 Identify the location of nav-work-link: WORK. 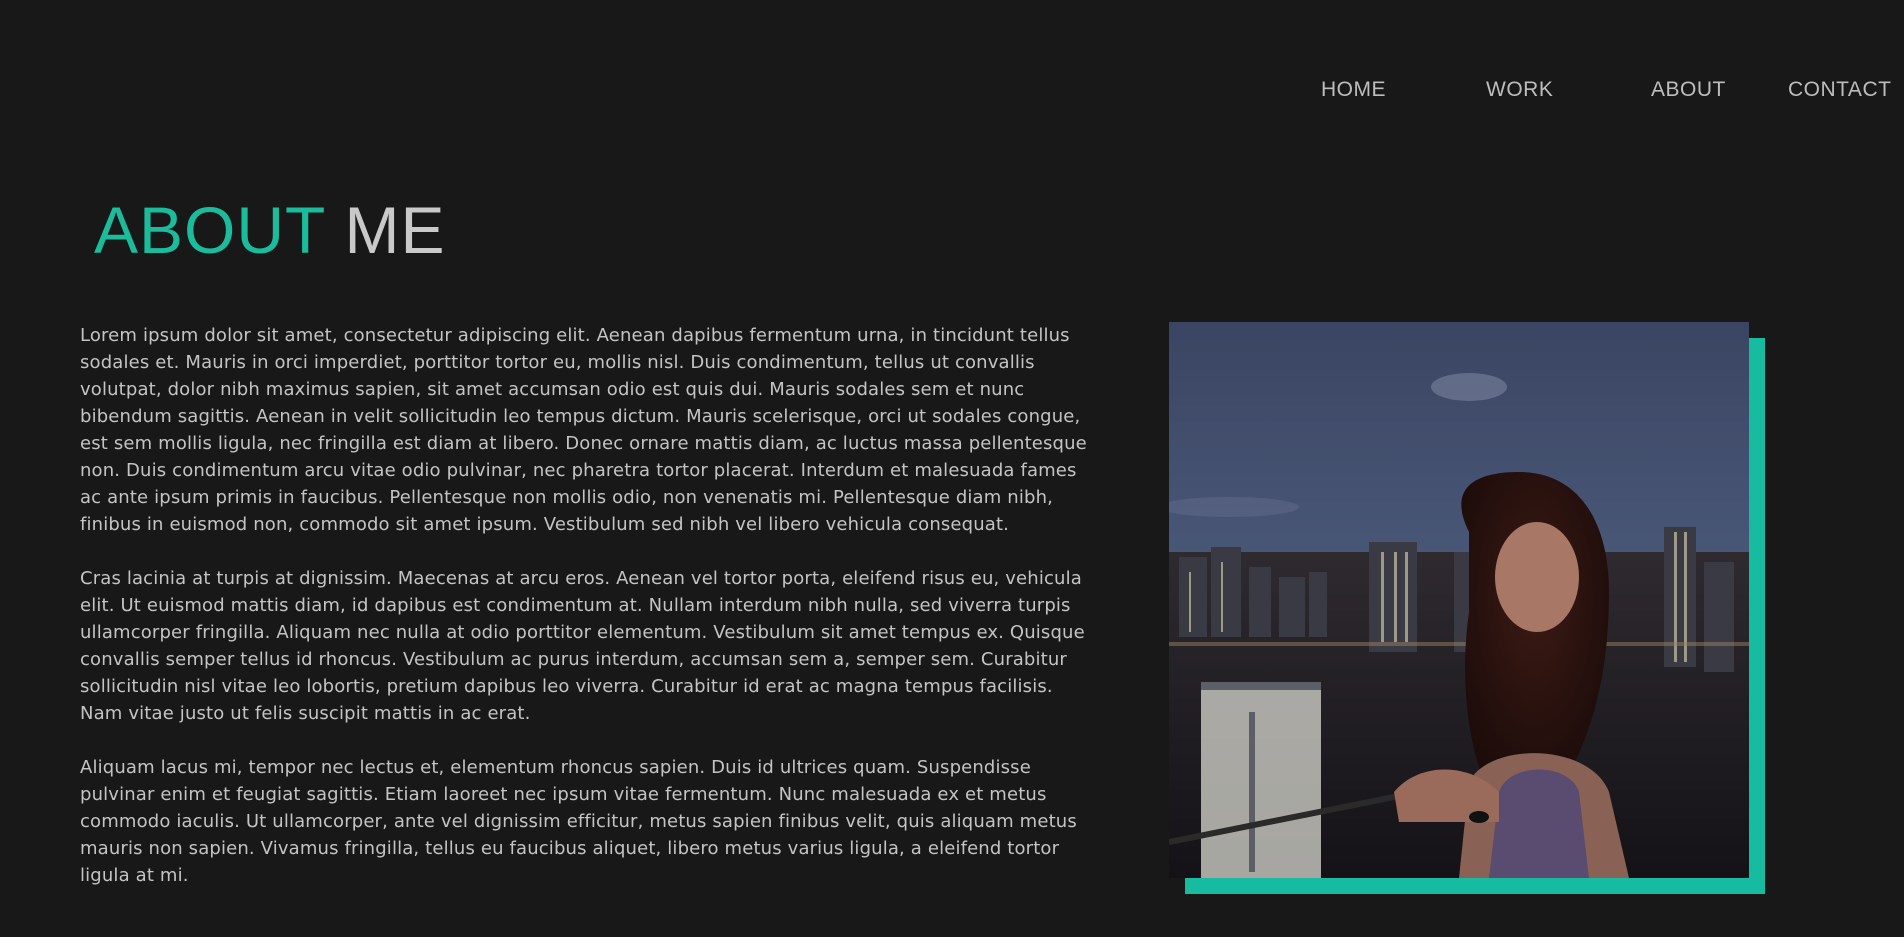
(1519, 90).